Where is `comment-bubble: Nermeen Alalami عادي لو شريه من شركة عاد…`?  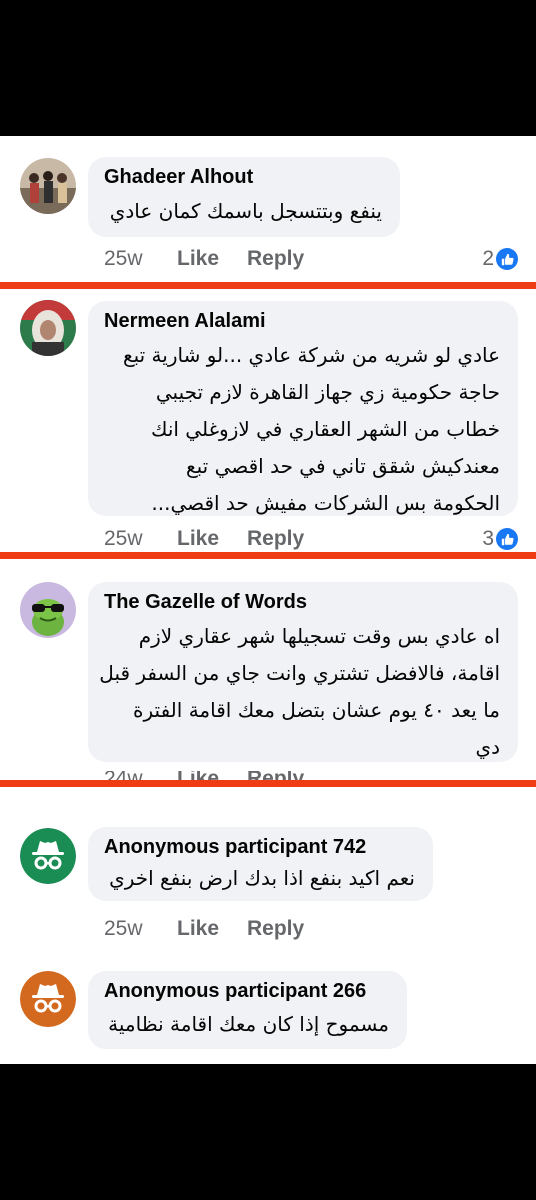 comment-bubble: Nermeen Alalami عادي لو شريه من شركة عاد… is located at coordinates (303, 408).